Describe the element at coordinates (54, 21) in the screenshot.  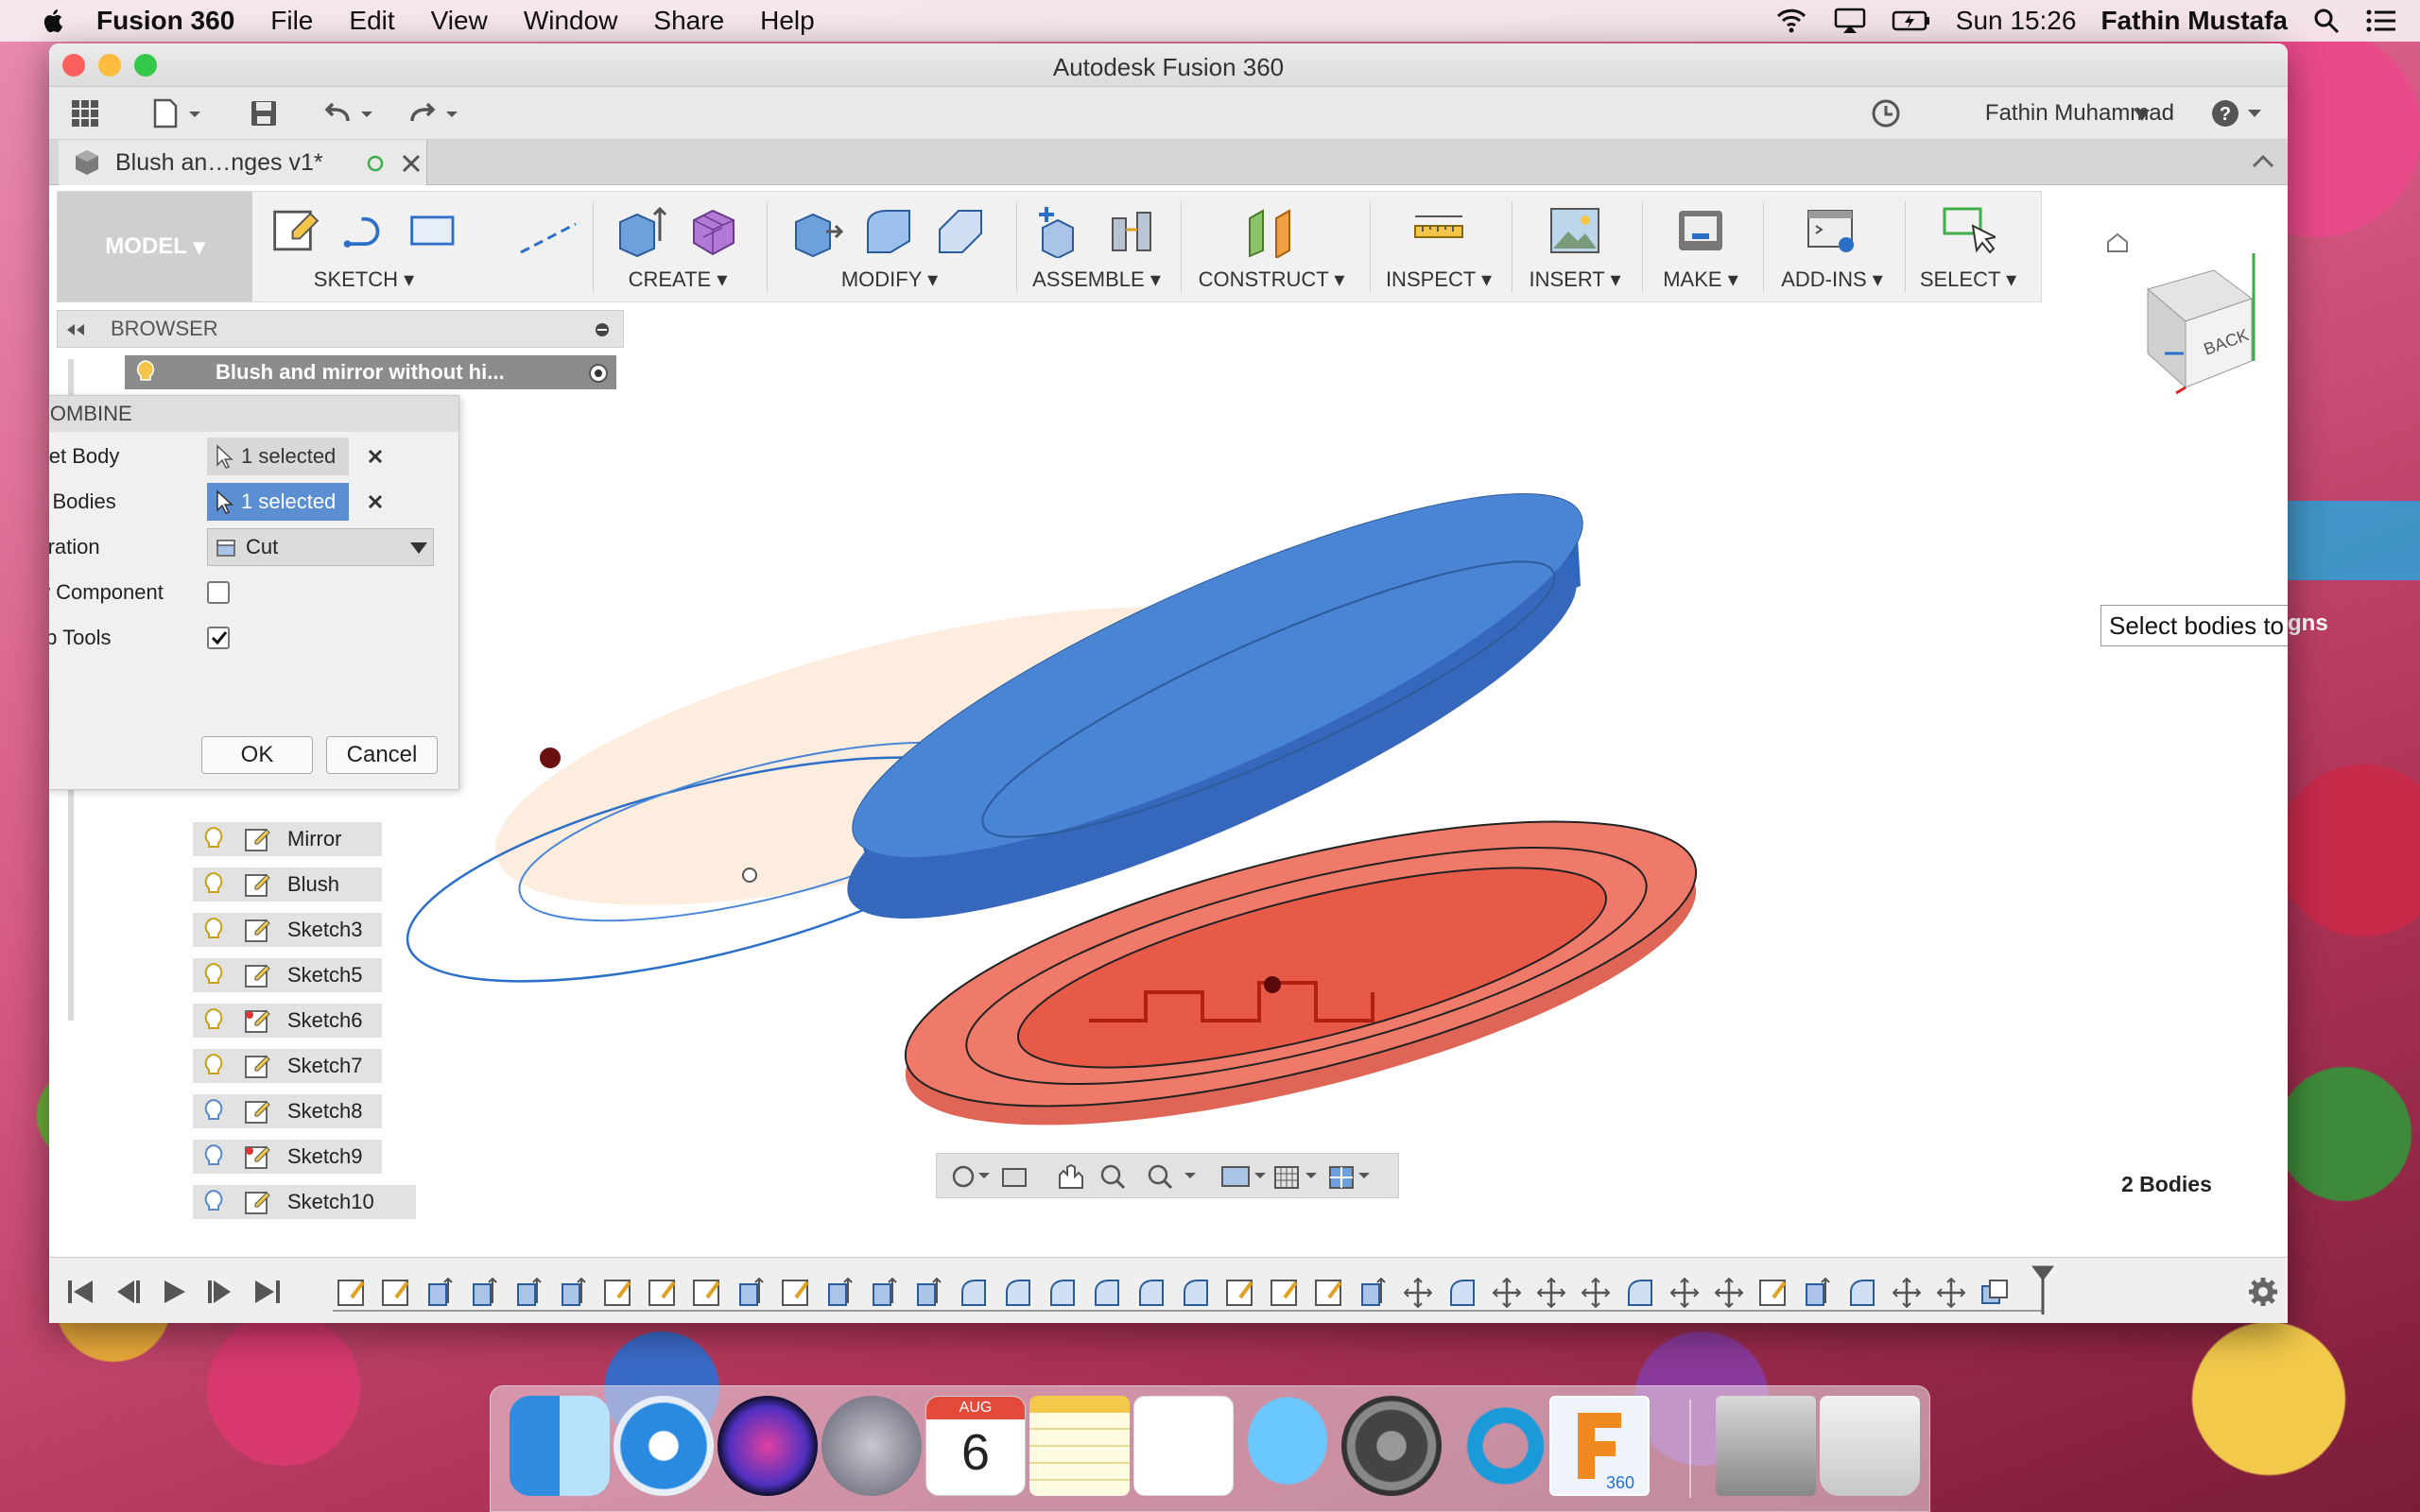
I see `apple-icon` at that location.